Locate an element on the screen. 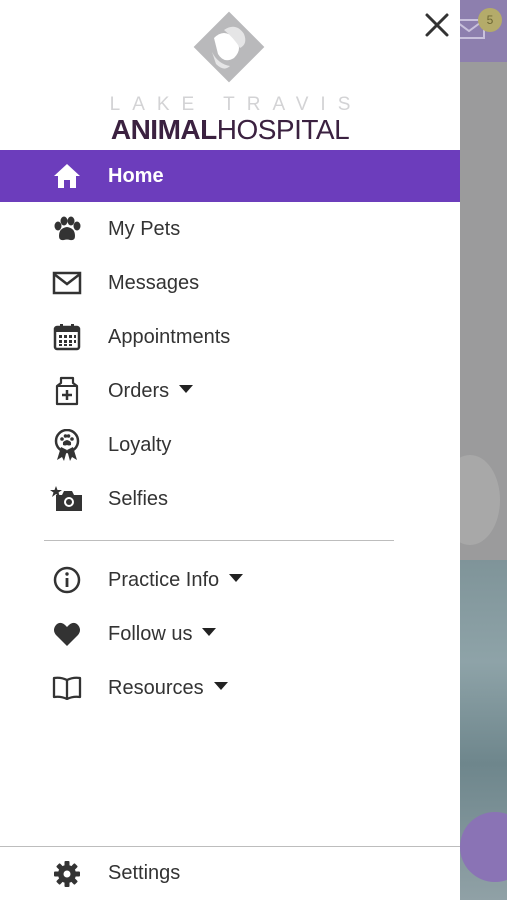 Image resolution: width=507 pixels, height=900 pixels. medicine-bag-icon is located at coordinates (67, 391).